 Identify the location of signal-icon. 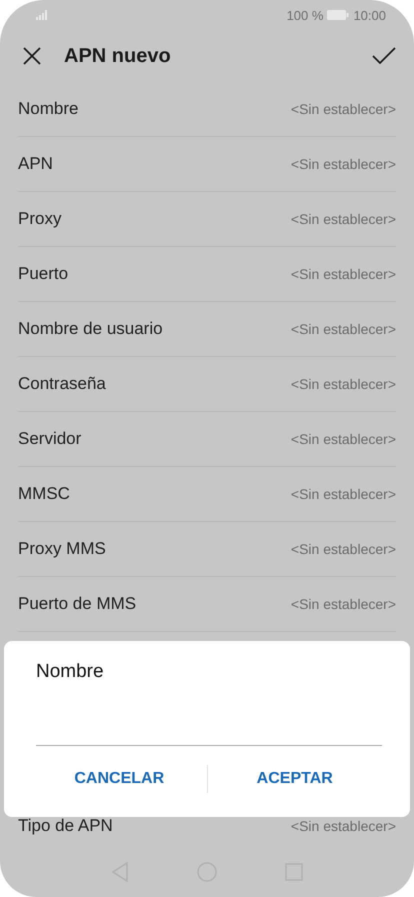
(42, 15).